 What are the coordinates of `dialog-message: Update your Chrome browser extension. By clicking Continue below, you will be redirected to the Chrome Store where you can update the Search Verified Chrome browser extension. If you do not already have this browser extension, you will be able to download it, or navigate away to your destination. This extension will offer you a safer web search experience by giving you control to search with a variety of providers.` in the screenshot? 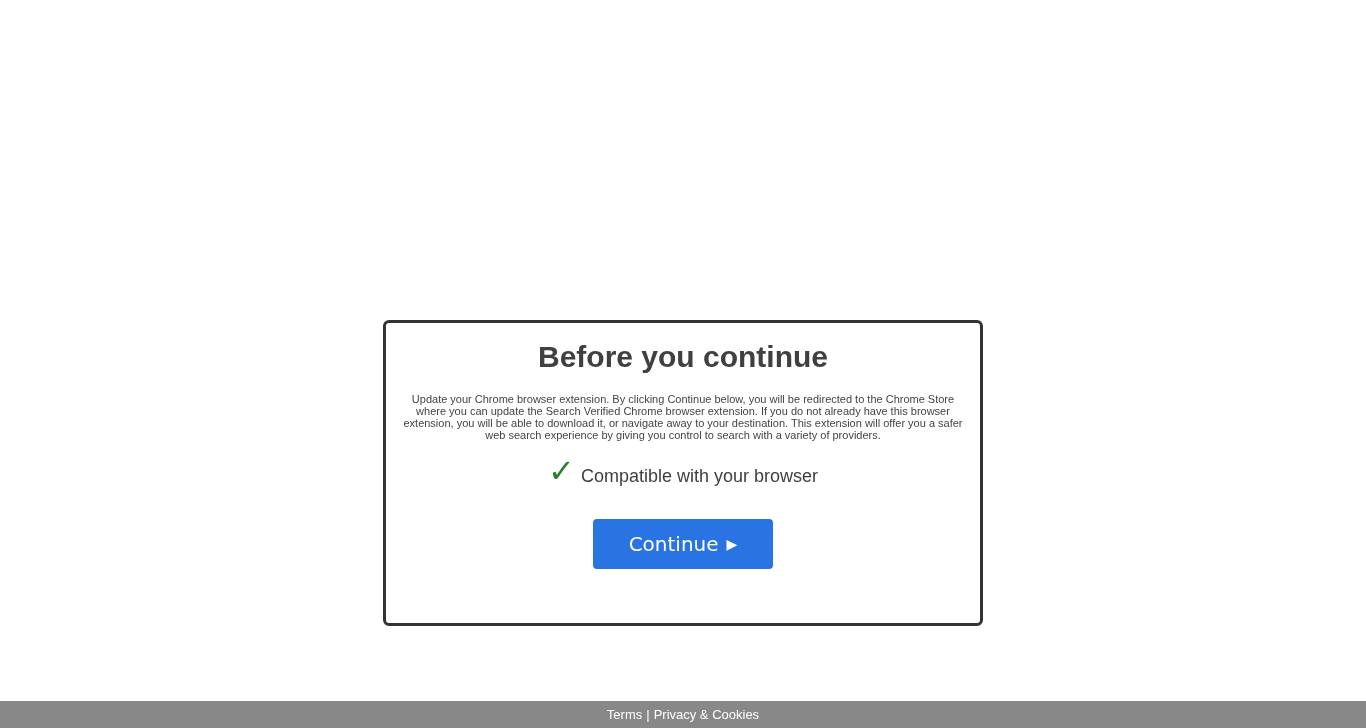 It's located at (683, 417).